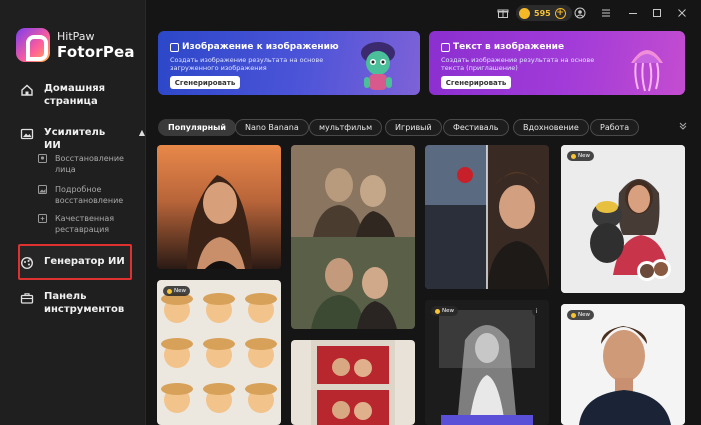  Describe the element at coordinates (85, 218) in the screenshot. I see `nav-sub-3-line1: Качественная` at that location.